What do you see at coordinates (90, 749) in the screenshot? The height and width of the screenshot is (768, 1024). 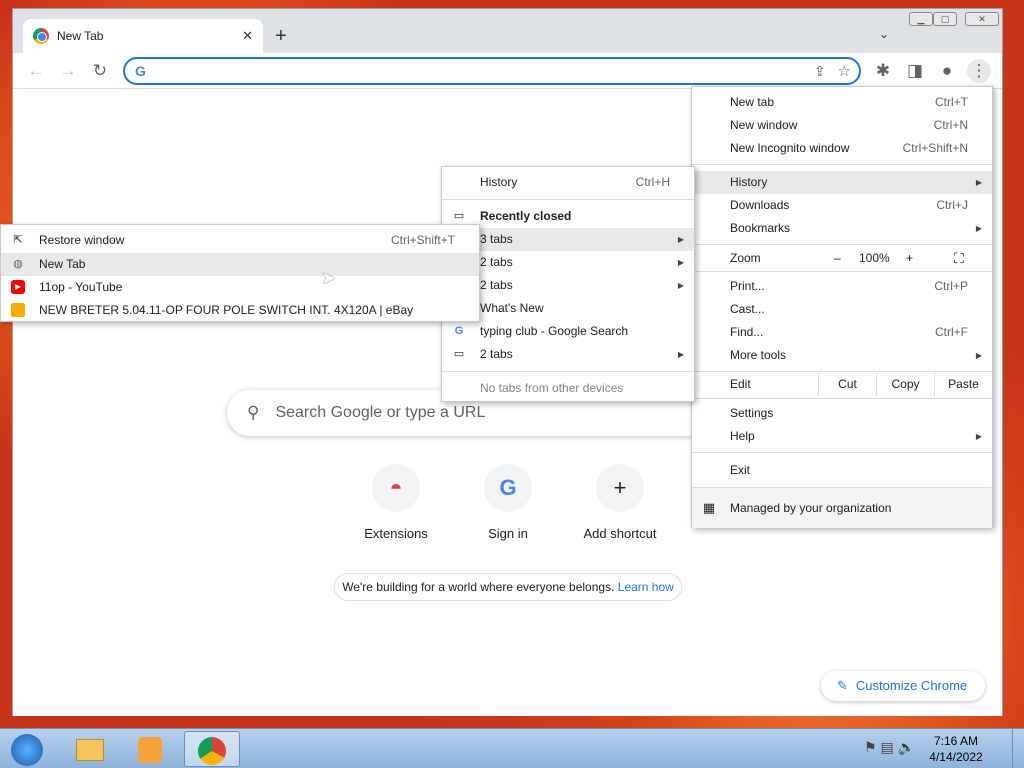 I see `file-explorer-icon` at bounding box center [90, 749].